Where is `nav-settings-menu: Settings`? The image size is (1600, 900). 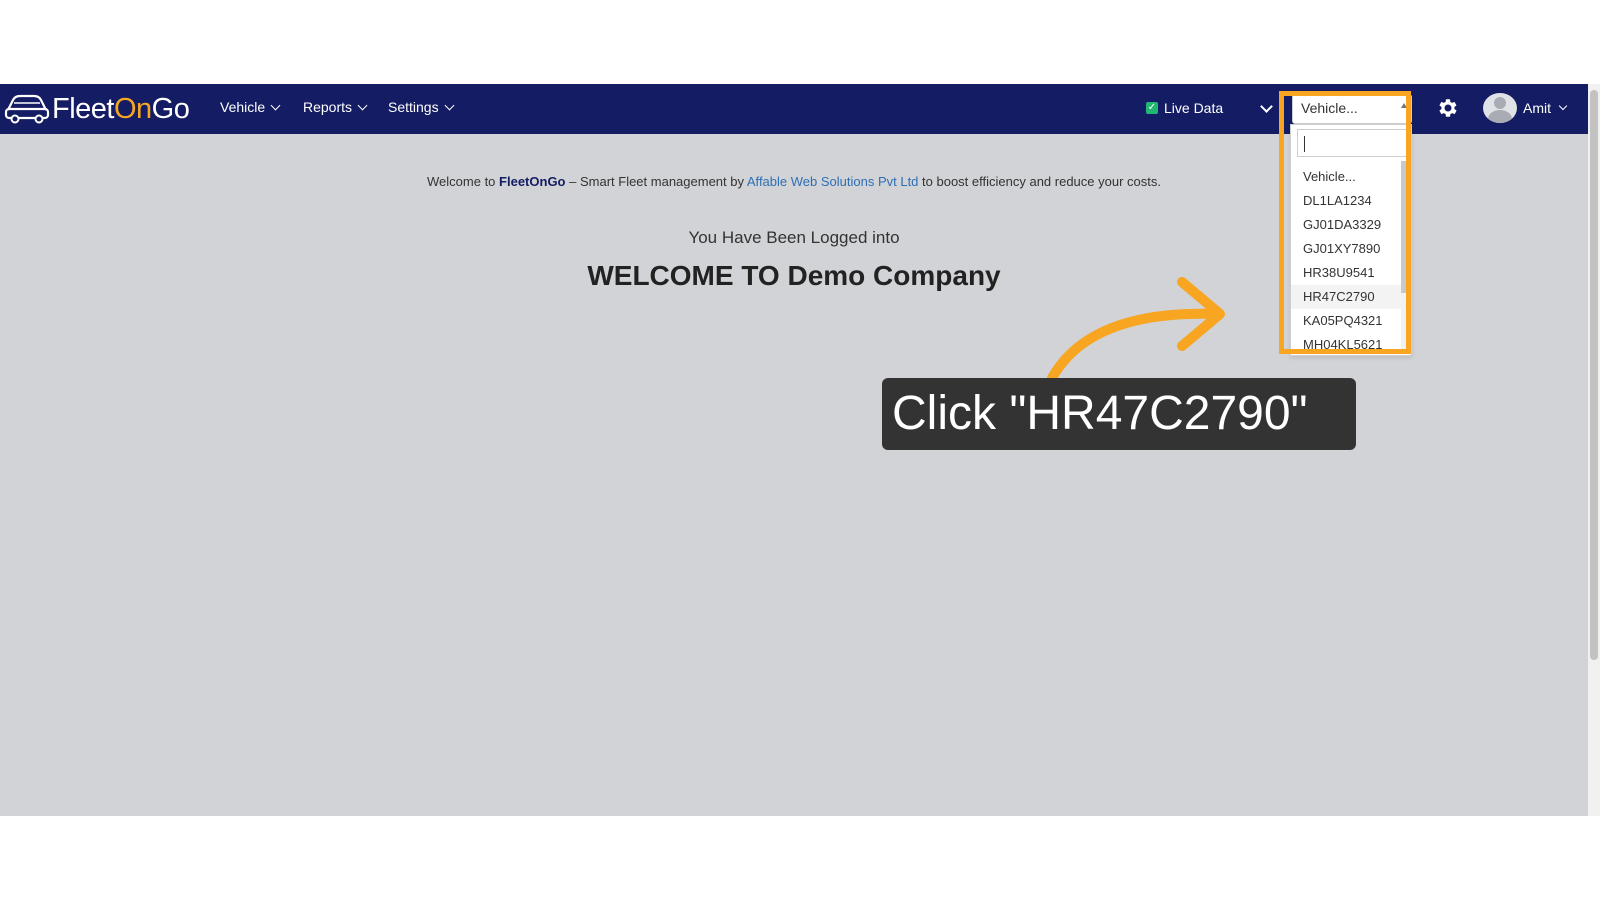 nav-settings-menu: Settings is located at coordinates (421, 107).